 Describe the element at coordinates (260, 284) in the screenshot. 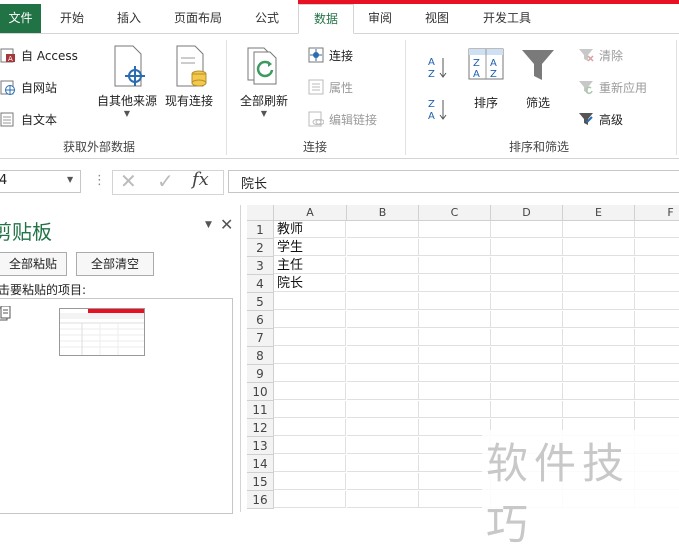

I see `row-header: 4` at that location.